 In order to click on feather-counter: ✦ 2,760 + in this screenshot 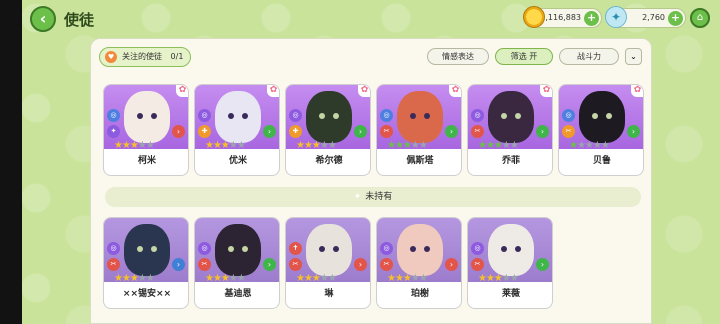, I will do `click(645, 17)`.